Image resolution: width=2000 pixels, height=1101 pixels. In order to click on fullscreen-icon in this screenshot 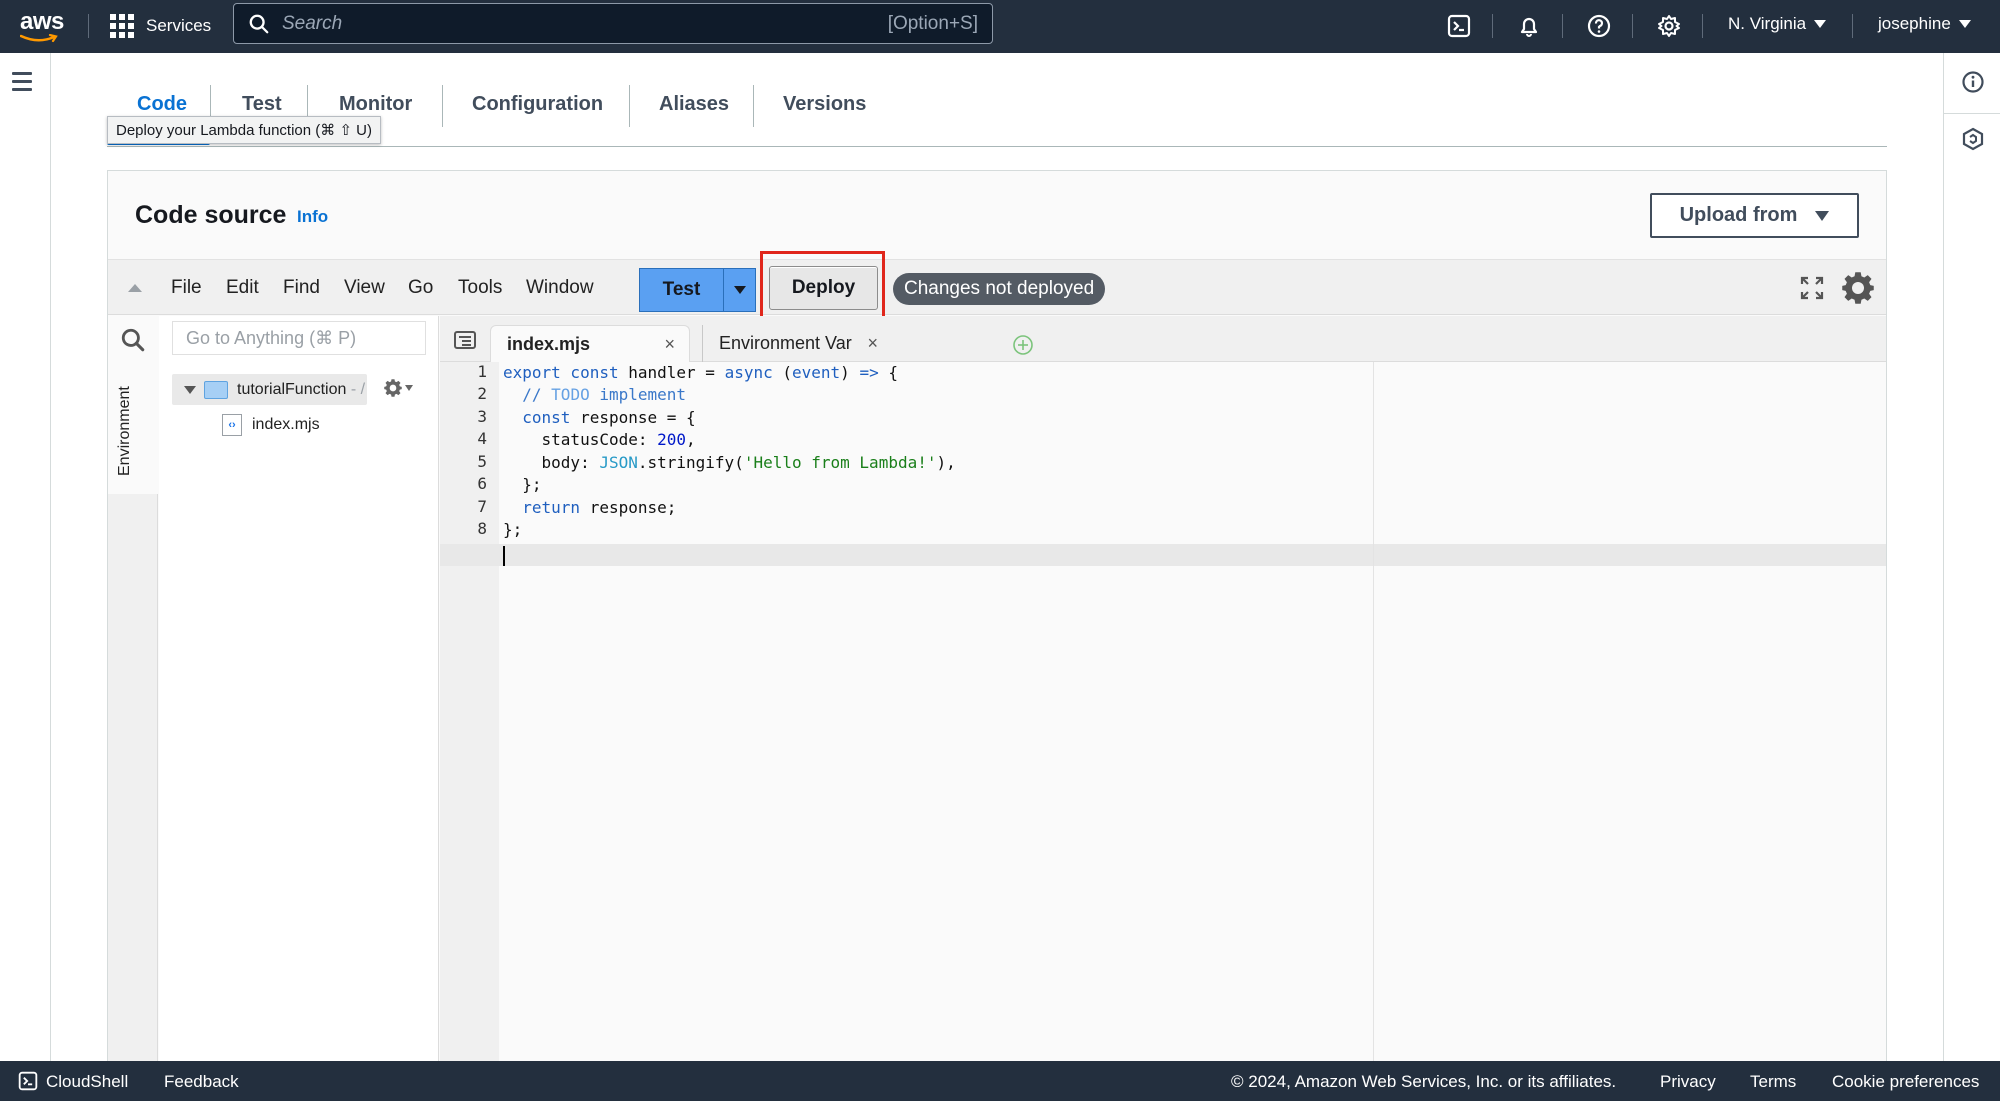, I will do `click(1812, 288)`.